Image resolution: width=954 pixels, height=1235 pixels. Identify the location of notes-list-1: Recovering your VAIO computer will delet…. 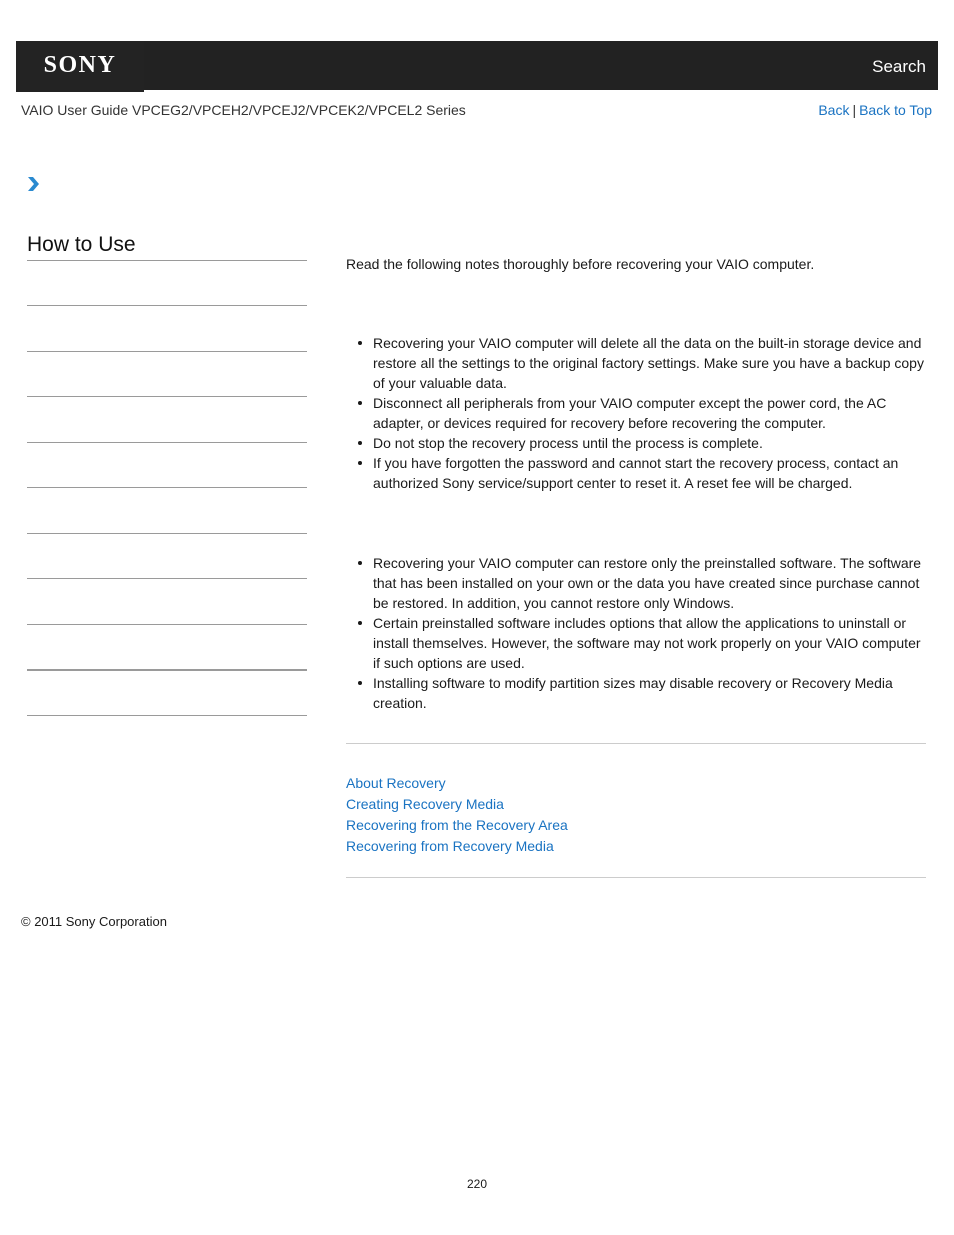
(637, 413).